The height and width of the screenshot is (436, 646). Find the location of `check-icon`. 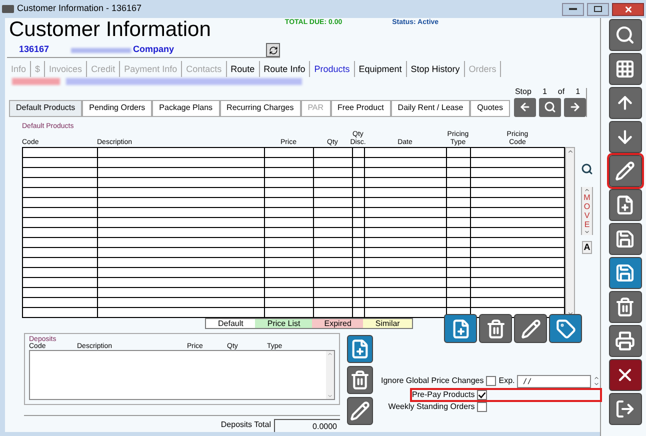

check-icon is located at coordinates (482, 394).